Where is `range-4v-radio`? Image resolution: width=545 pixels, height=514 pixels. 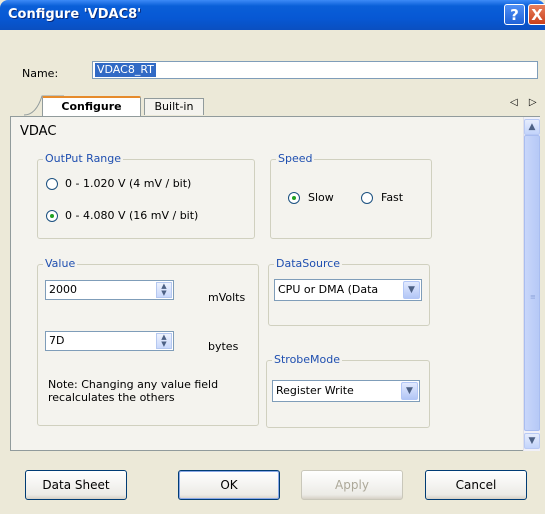
range-4v-radio is located at coordinates (52, 216).